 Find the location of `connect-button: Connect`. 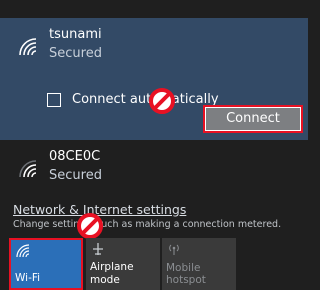

connect-button: Connect is located at coordinates (253, 119).